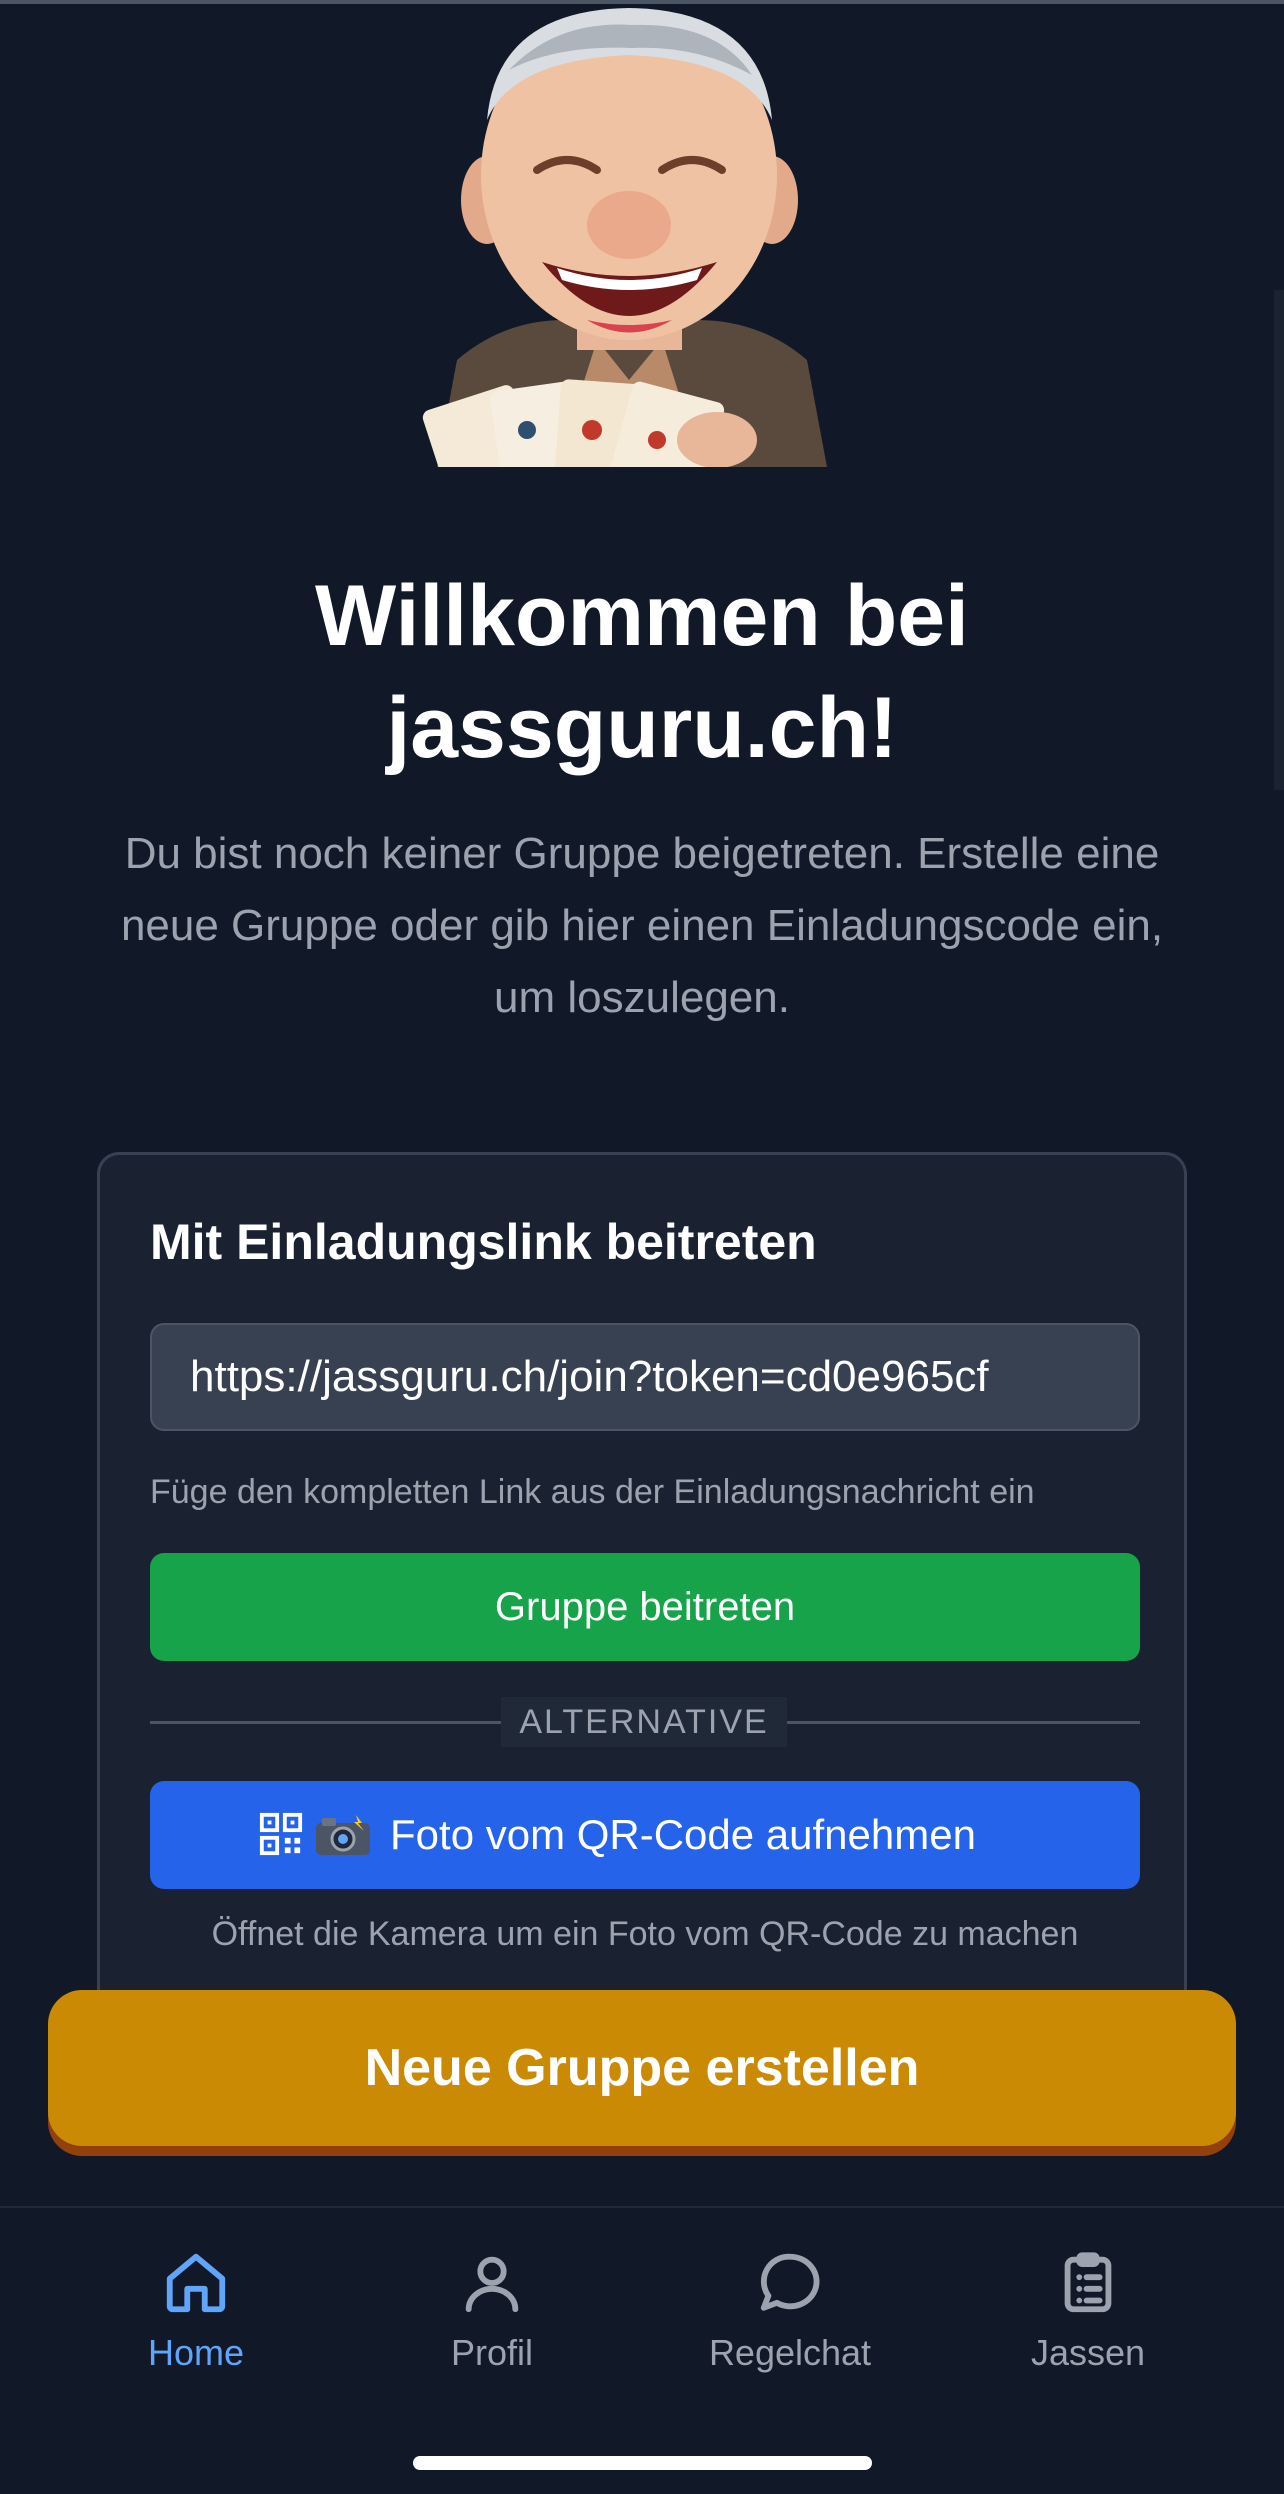 The height and width of the screenshot is (2494, 1284). I want to click on nav-item-jassen: Jassen, so click(1088, 2323).